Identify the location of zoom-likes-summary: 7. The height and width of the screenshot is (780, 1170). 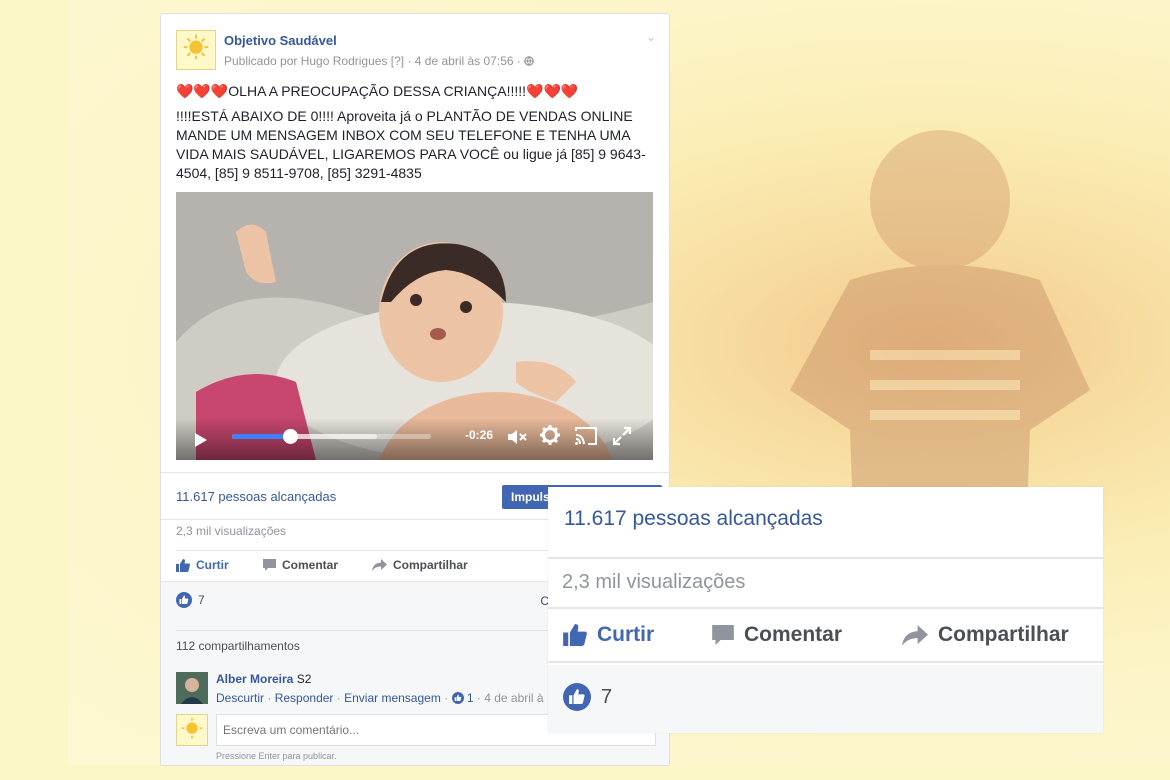
(587, 697).